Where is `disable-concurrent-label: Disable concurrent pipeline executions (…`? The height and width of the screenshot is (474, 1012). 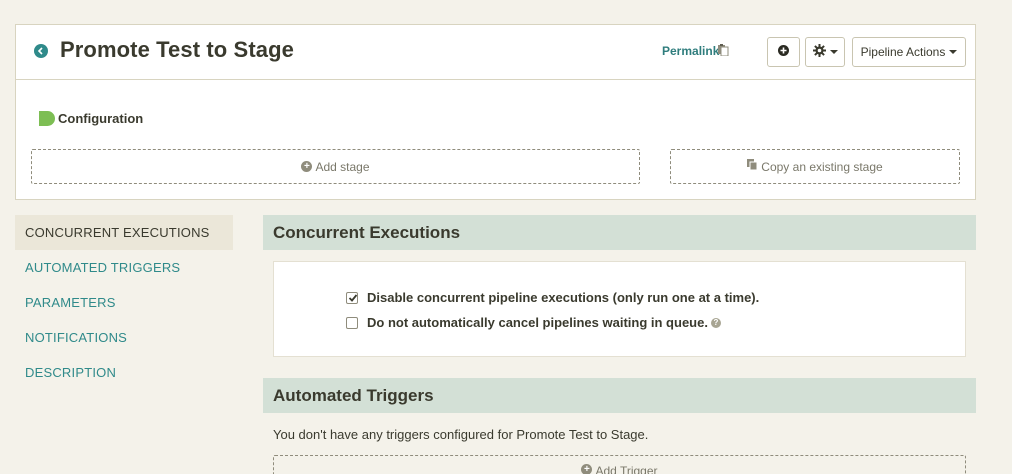 disable-concurrent-label: Disable concurrent pipeline executions (… is located at coordinates (563, 297).